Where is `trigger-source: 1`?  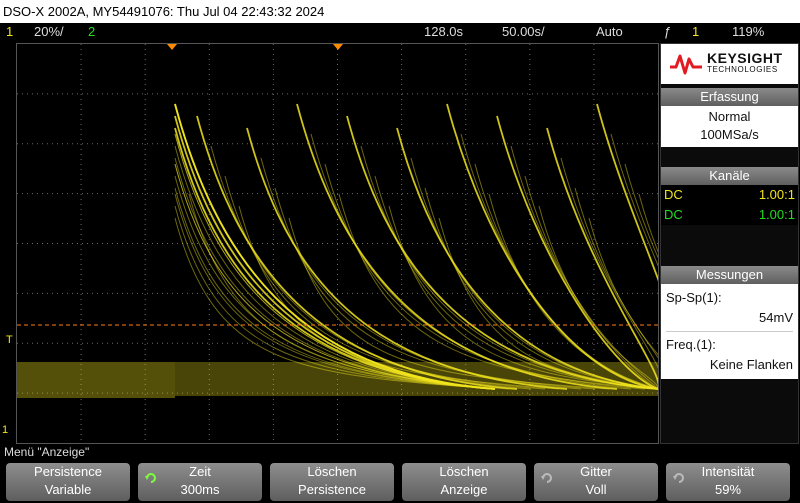 trigger-source: 1 is located at coordinates (695, 32).